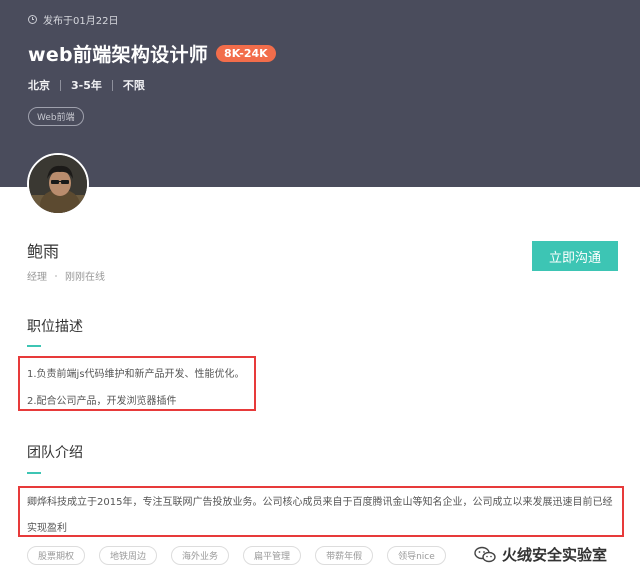  Describe the element at coordinates (55, 327) in the screenshot. I see `section-title-description: 职位描述` at that location.